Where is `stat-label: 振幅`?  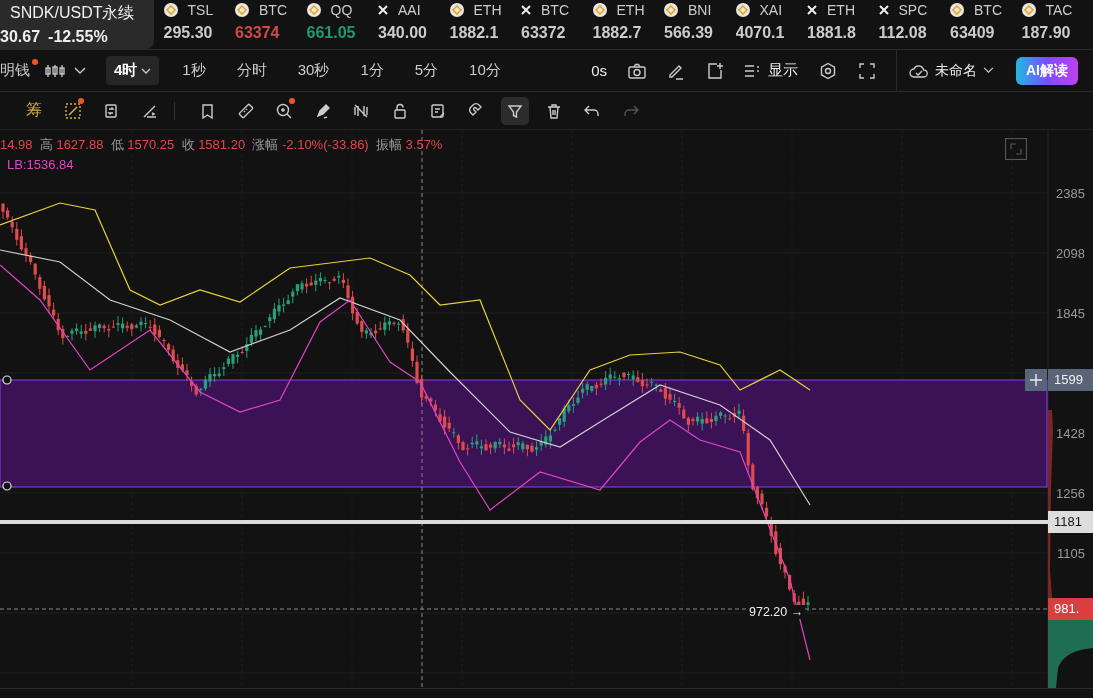
stat-label: 振幅 is located at coordinates (388, 144).